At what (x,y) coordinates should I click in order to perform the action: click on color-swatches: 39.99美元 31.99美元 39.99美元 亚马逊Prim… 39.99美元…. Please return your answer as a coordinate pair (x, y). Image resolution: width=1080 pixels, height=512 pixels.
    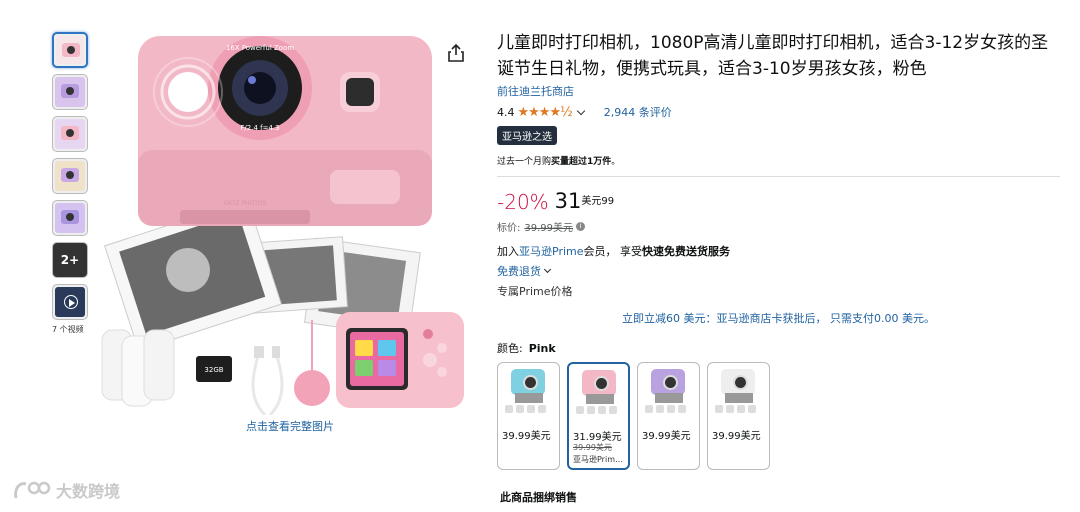
    Looking at the image, I should click on (779, 416).